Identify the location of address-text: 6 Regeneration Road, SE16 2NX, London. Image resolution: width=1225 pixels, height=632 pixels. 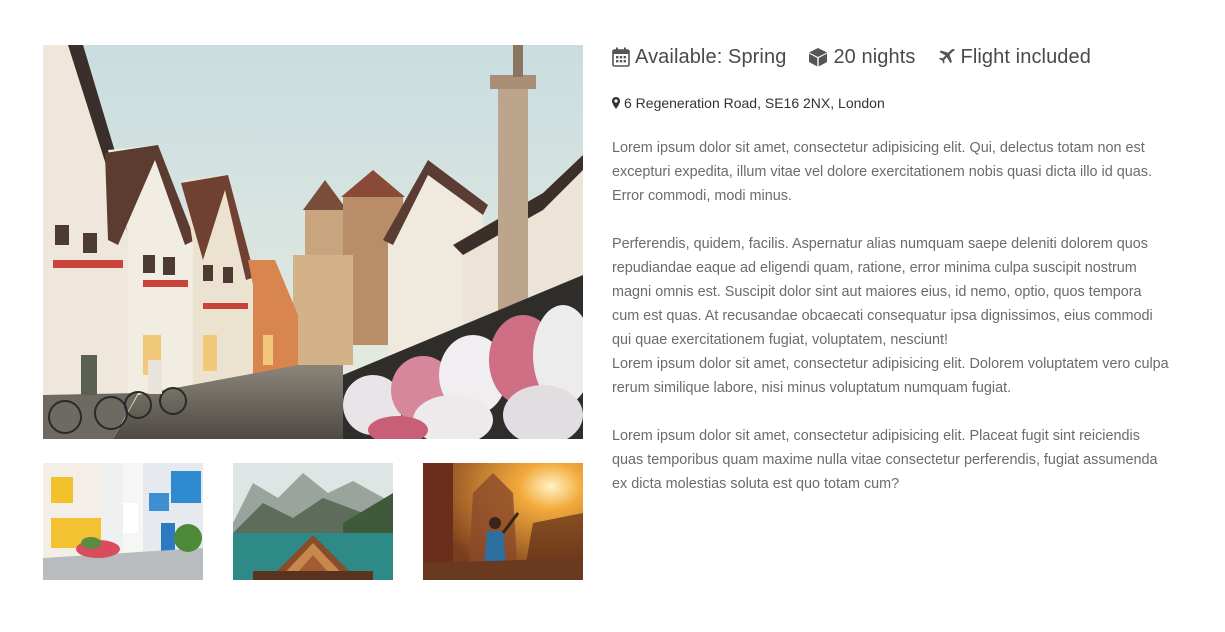
(754, 103).